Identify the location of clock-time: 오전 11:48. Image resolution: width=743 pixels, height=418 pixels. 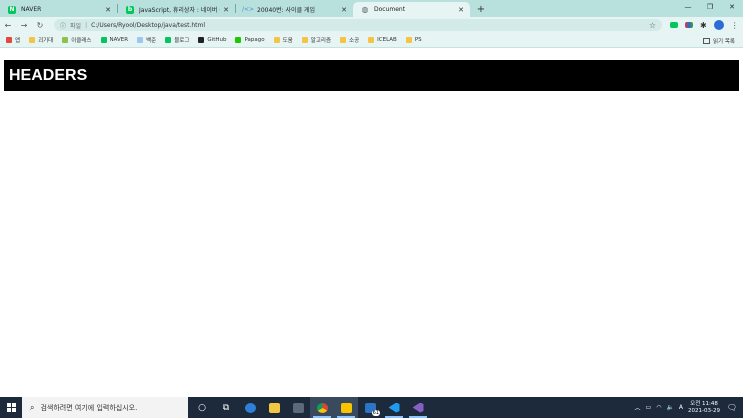
(704, 403).